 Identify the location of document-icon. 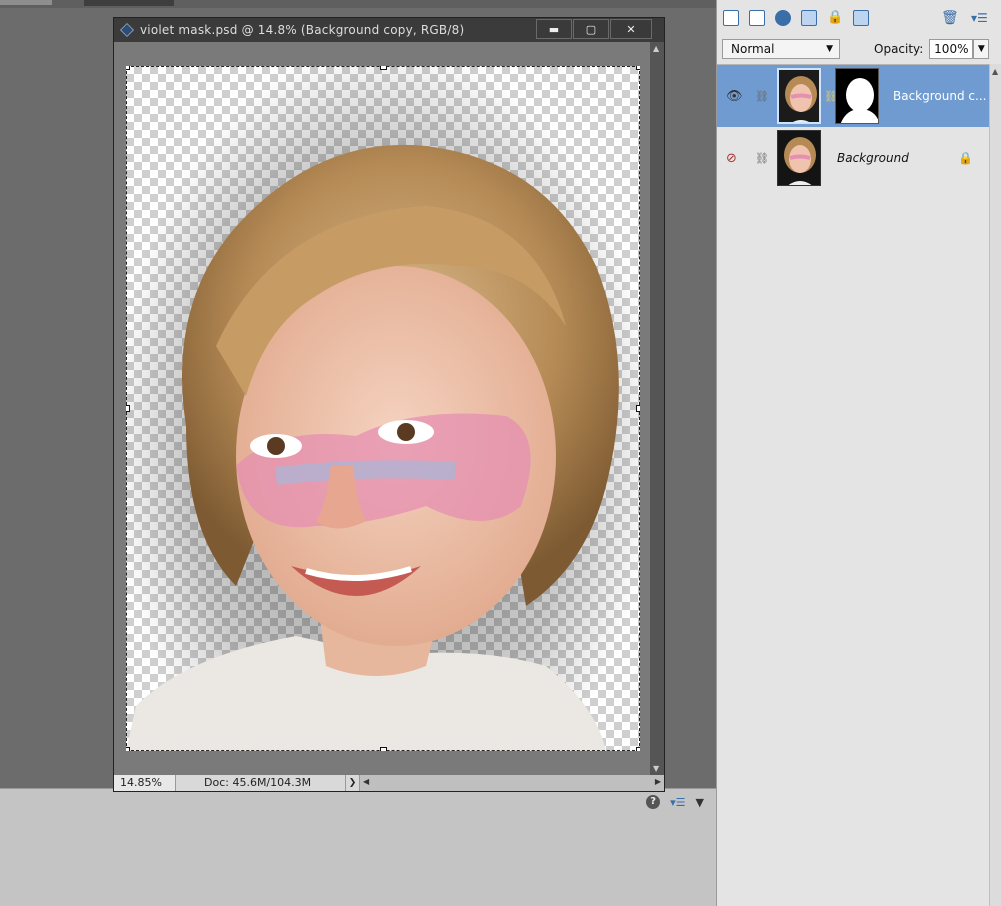
(127, 30).